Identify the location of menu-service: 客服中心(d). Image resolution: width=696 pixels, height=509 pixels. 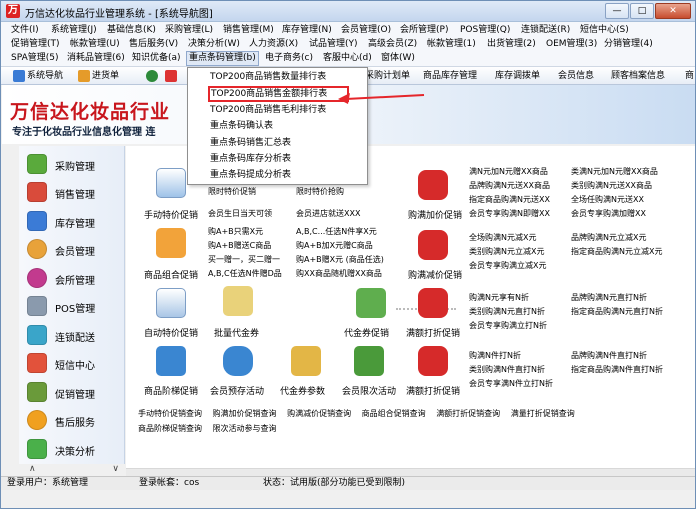
(347, 58).